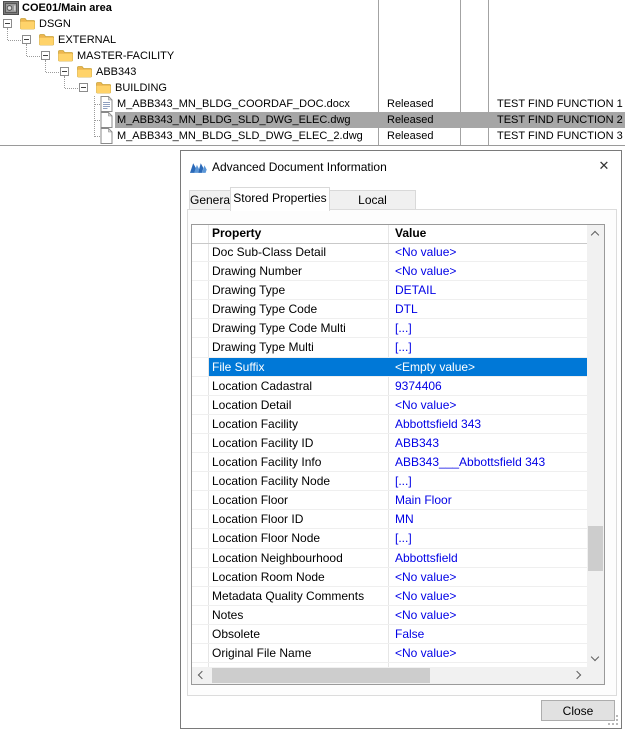 The width and height of the screenshot is (625, 736). I want to click on property-name: Drawing Type Code Multi, so click(279, 328).